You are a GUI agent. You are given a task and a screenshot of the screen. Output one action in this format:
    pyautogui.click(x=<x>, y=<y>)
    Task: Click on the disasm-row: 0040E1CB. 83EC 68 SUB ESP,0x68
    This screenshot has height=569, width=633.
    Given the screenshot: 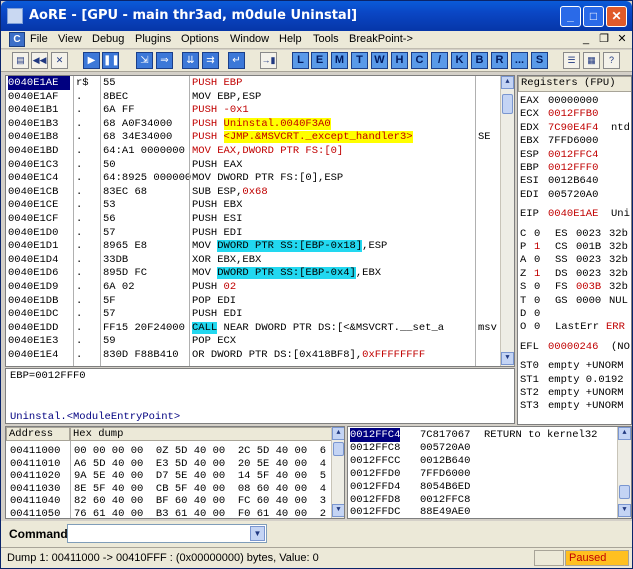 What is the action you would take?
    pyautogui.click(x=253, y=192)
    